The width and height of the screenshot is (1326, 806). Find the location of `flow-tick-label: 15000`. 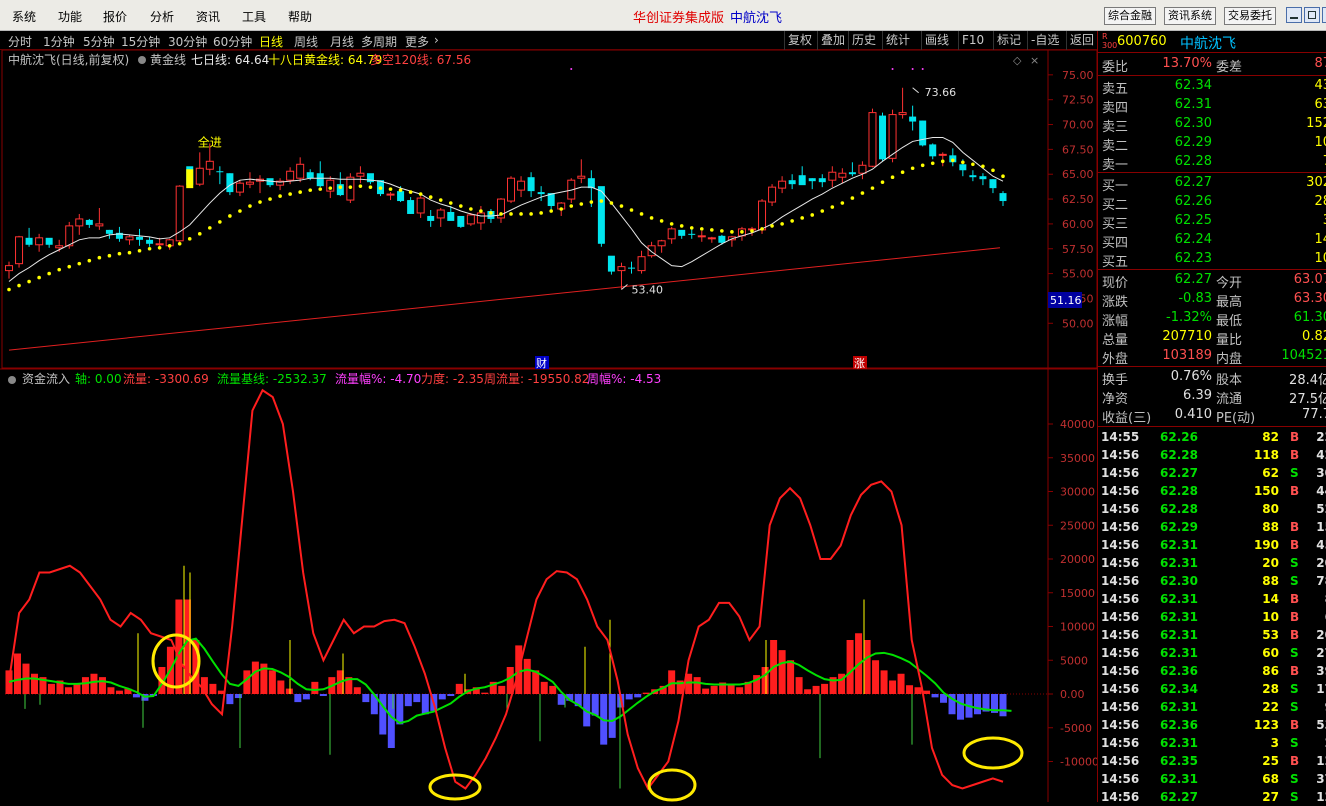

flow-tick-label: 15000 is located at coordinates (1077, 593).